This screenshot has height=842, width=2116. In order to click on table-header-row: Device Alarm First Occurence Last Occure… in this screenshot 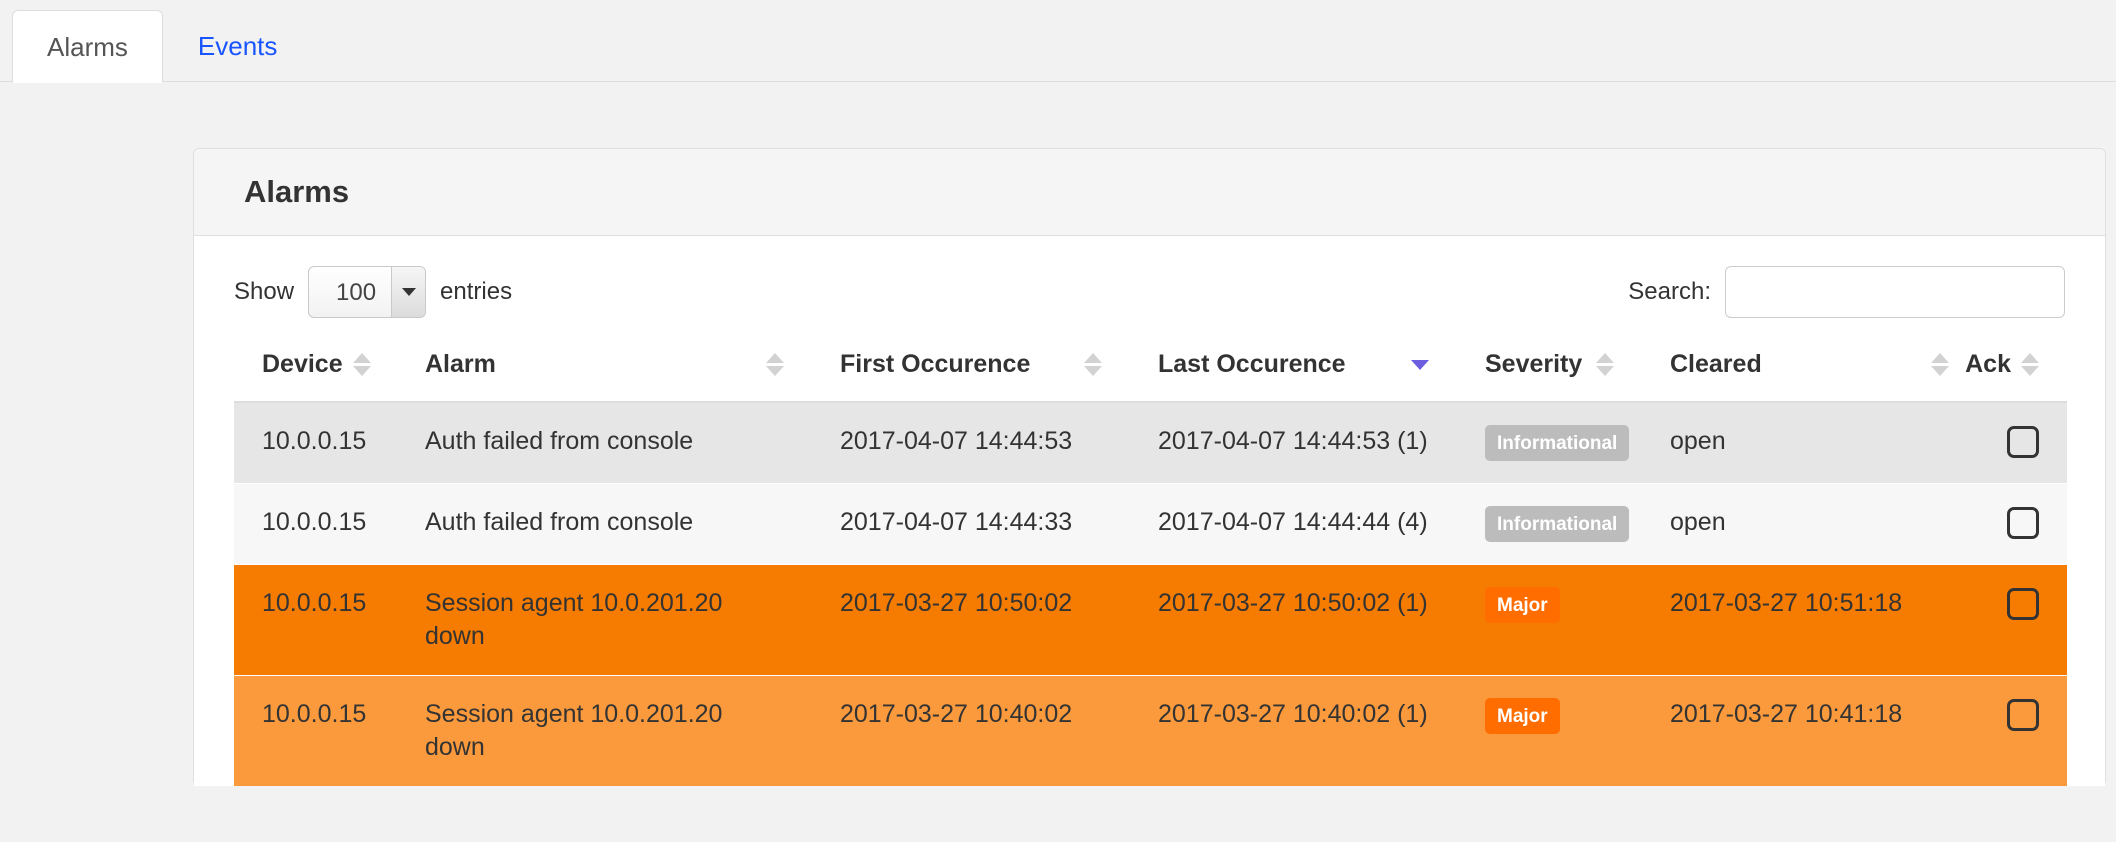, I will do `click(1150, 370)`.